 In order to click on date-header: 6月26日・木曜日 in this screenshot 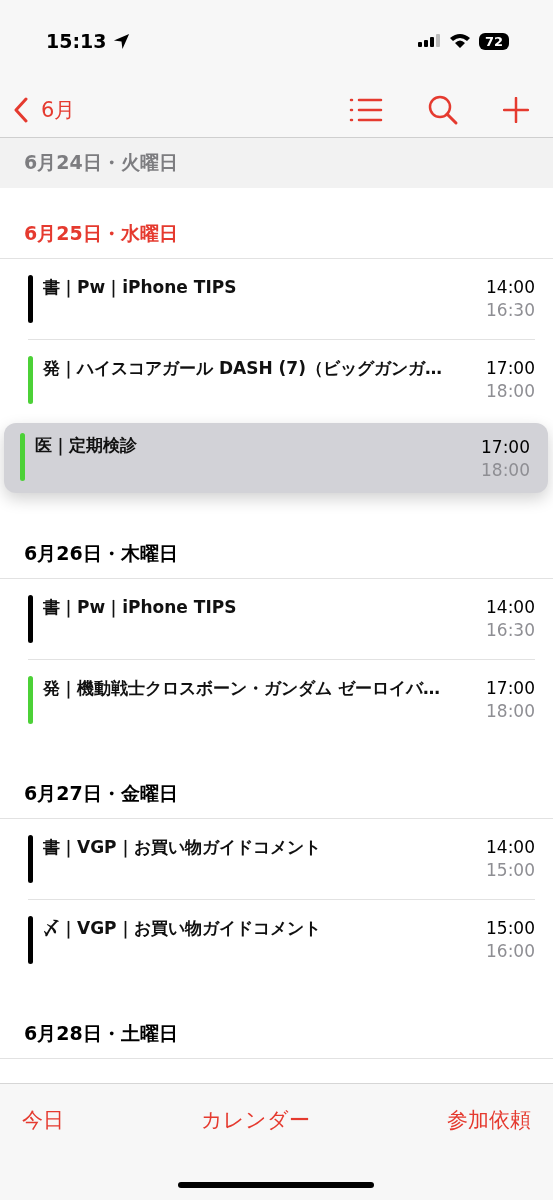, I will do `click(101, 553)`.